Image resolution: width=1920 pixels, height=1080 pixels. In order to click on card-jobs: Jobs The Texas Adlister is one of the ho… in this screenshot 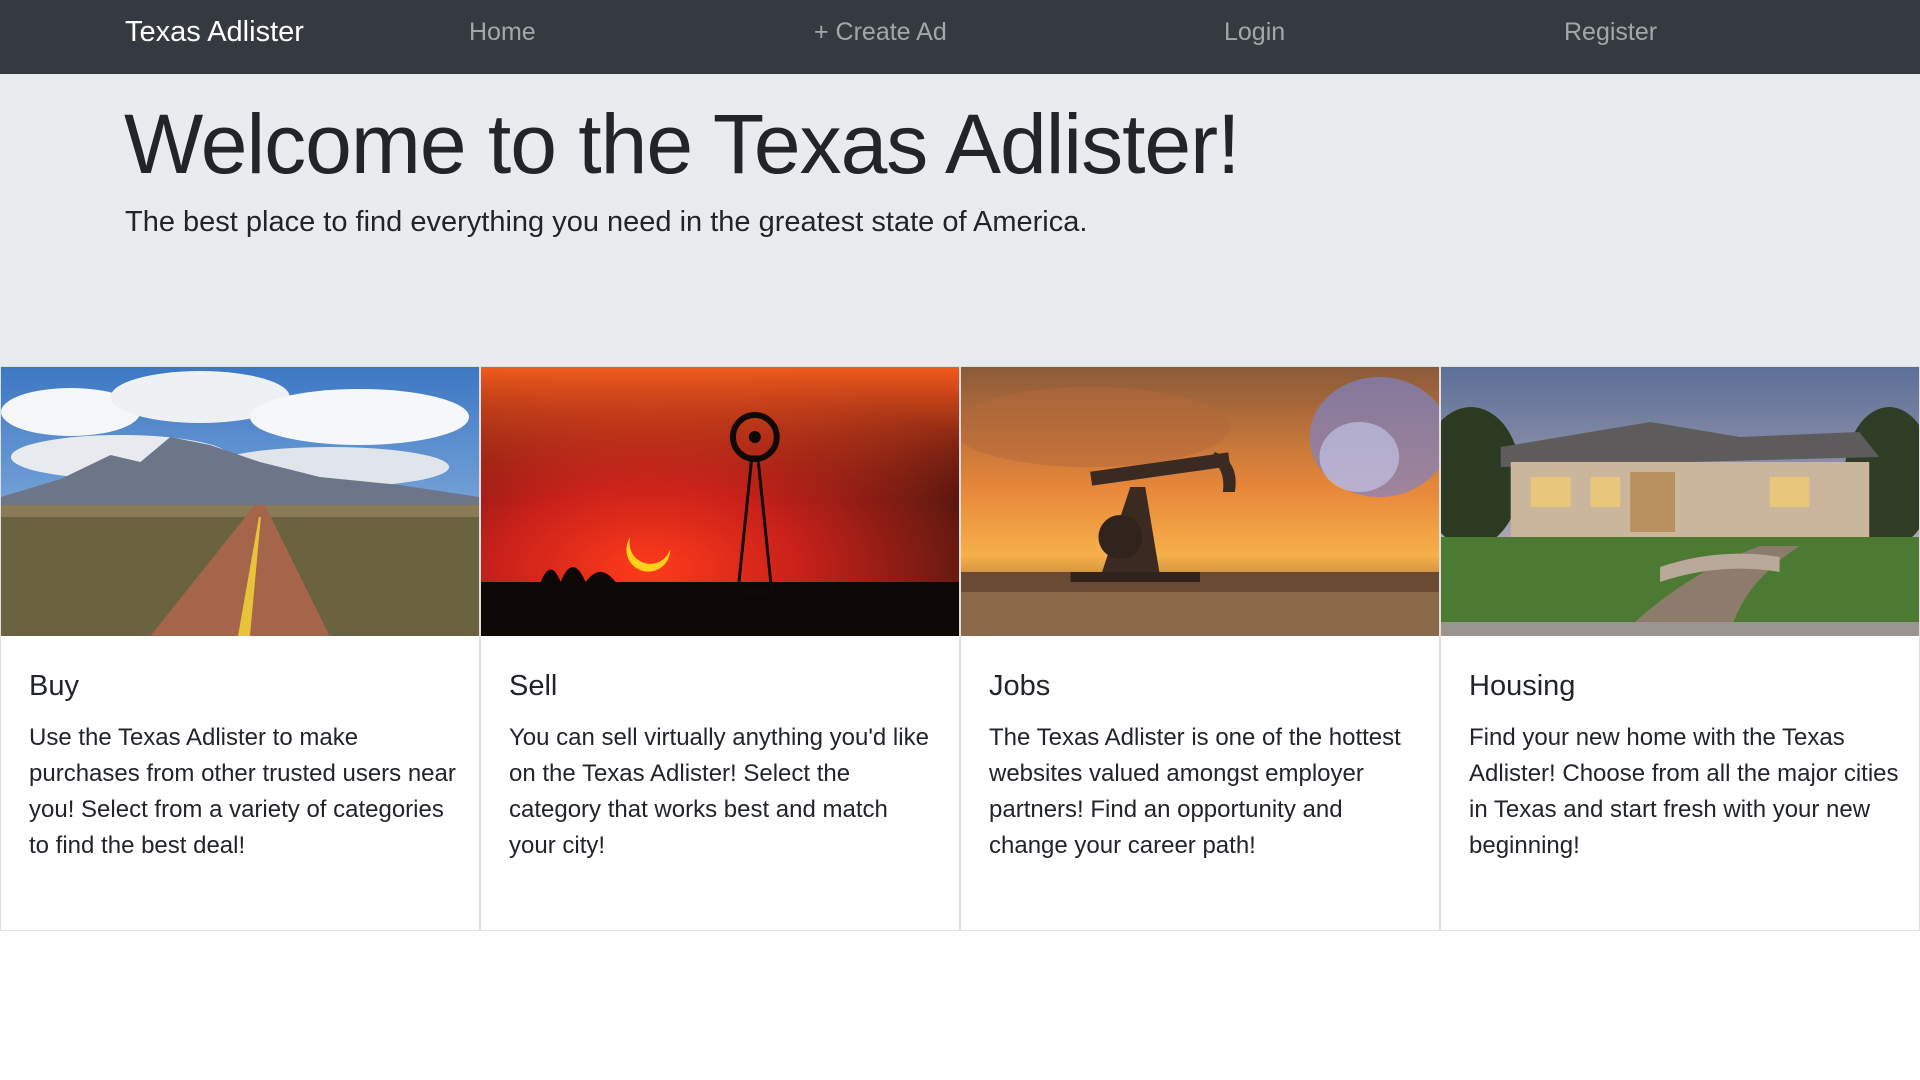, I will do `click(1200, 648)`.